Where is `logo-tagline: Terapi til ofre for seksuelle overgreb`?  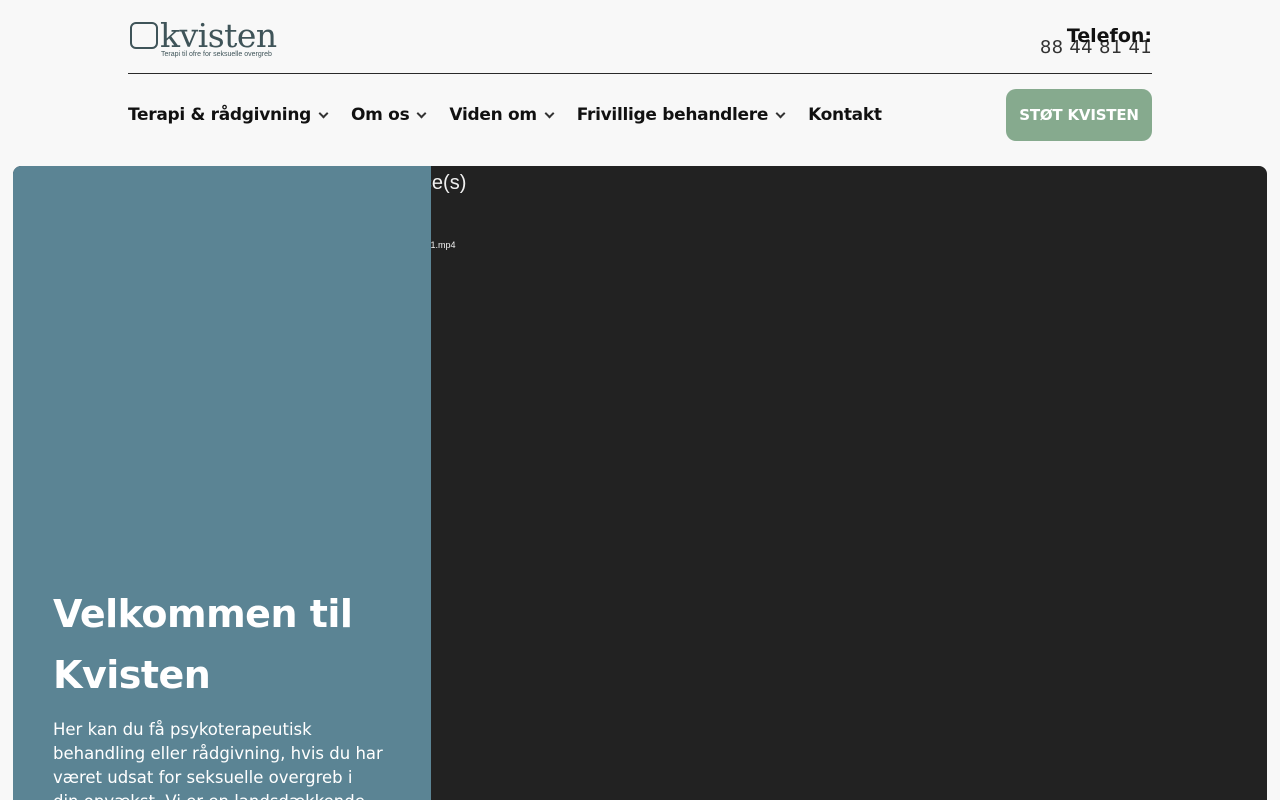
logo-tagline: Terapi til ofre for seksuelle overgreb is located at coordinates (216, 54).